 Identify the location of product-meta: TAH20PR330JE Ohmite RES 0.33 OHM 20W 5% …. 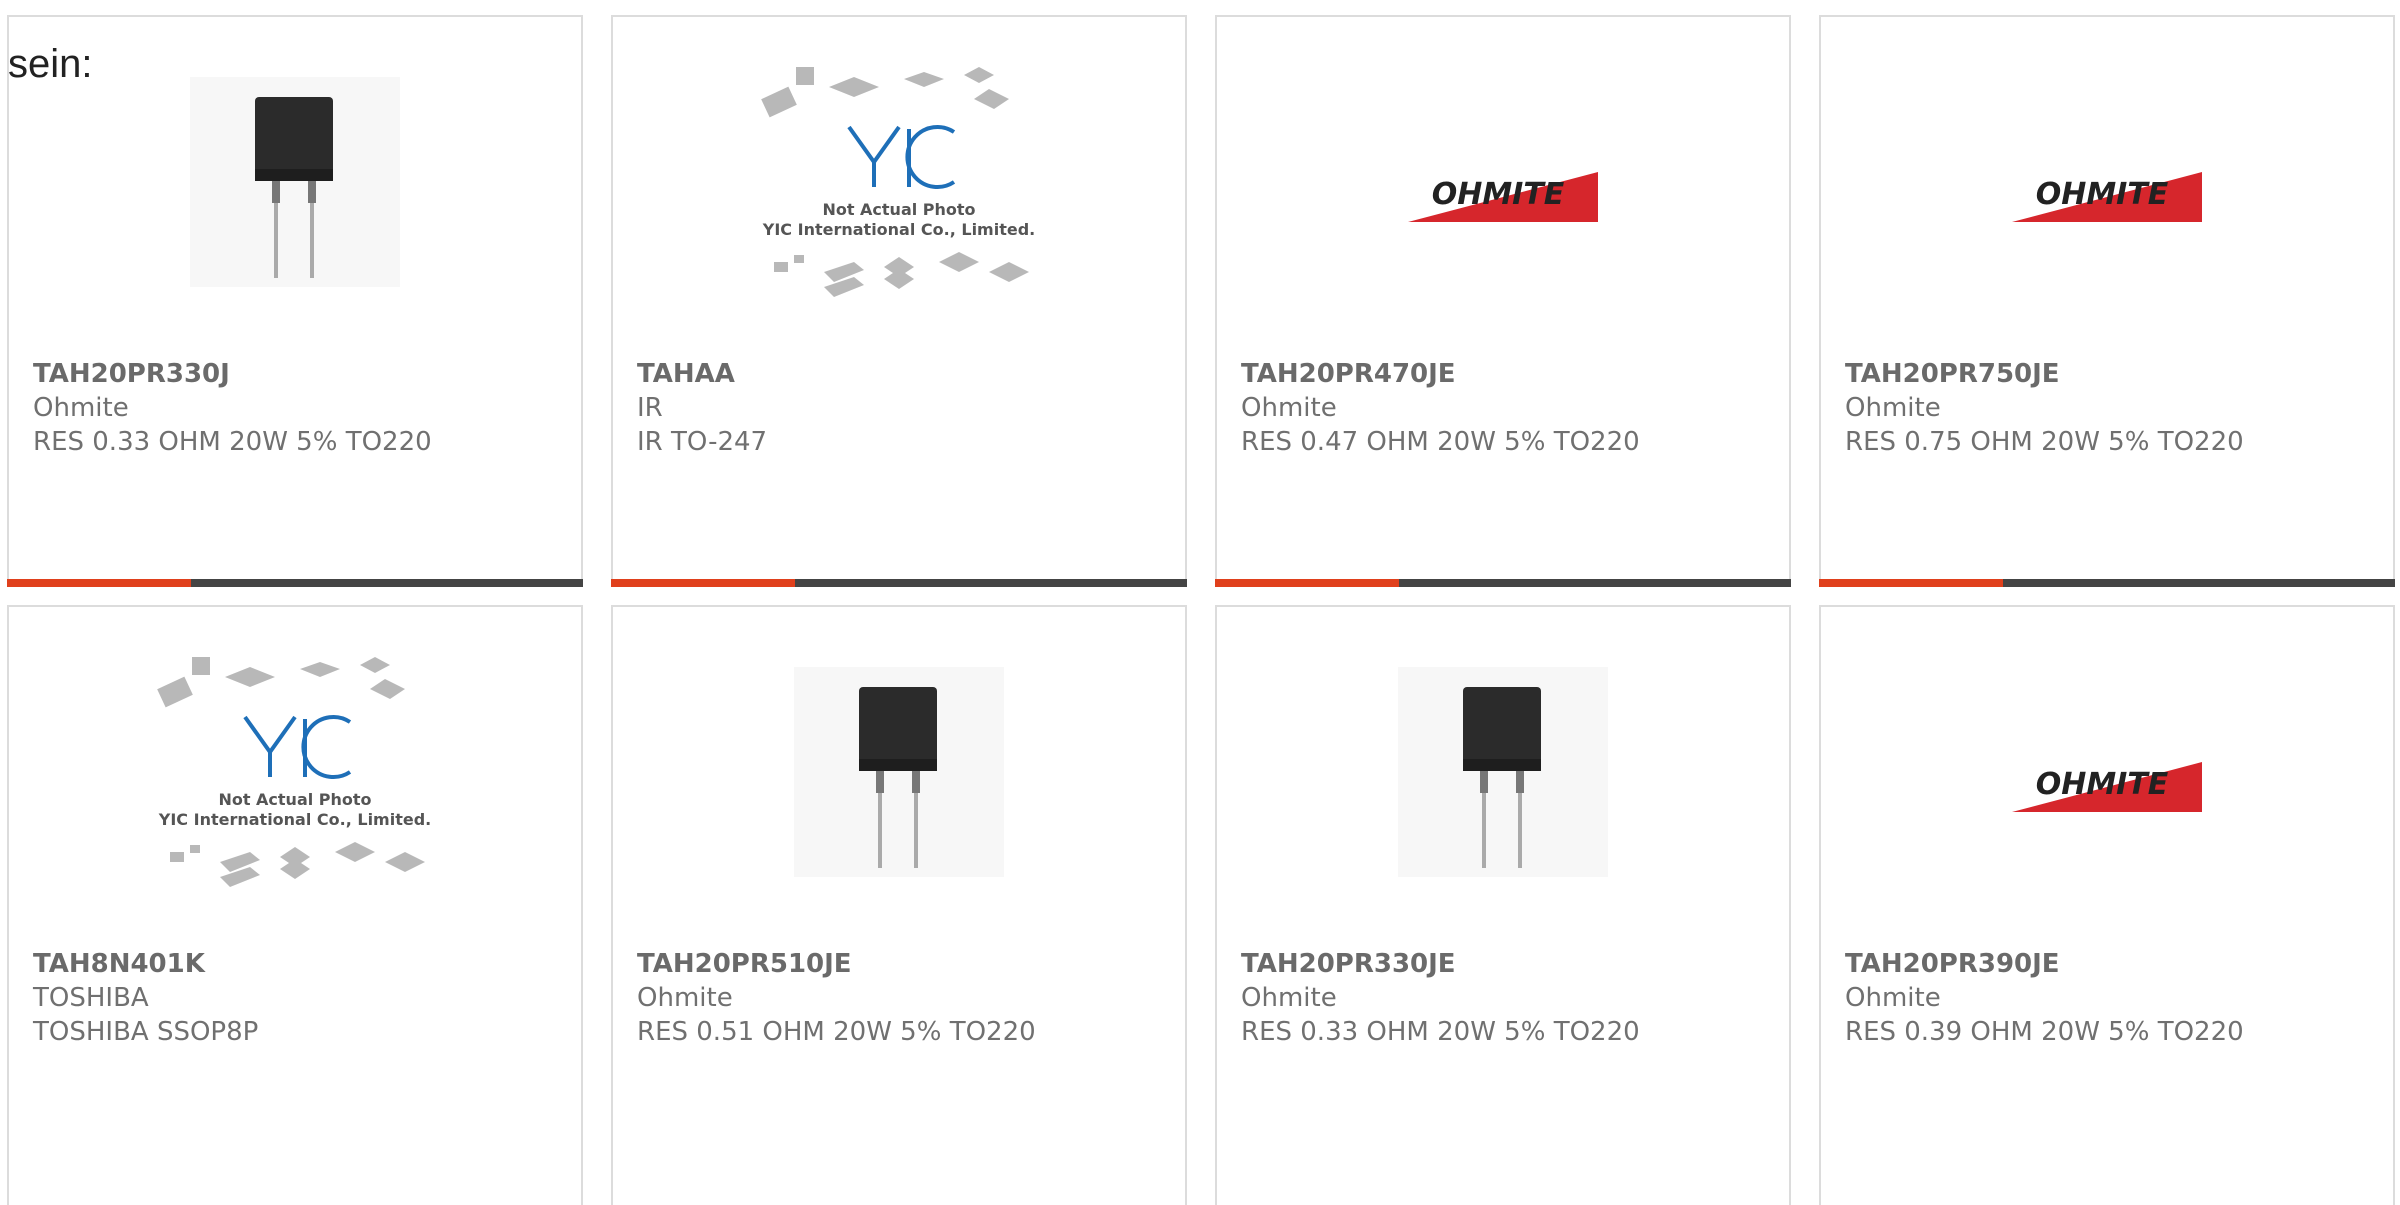
(1440, 998).